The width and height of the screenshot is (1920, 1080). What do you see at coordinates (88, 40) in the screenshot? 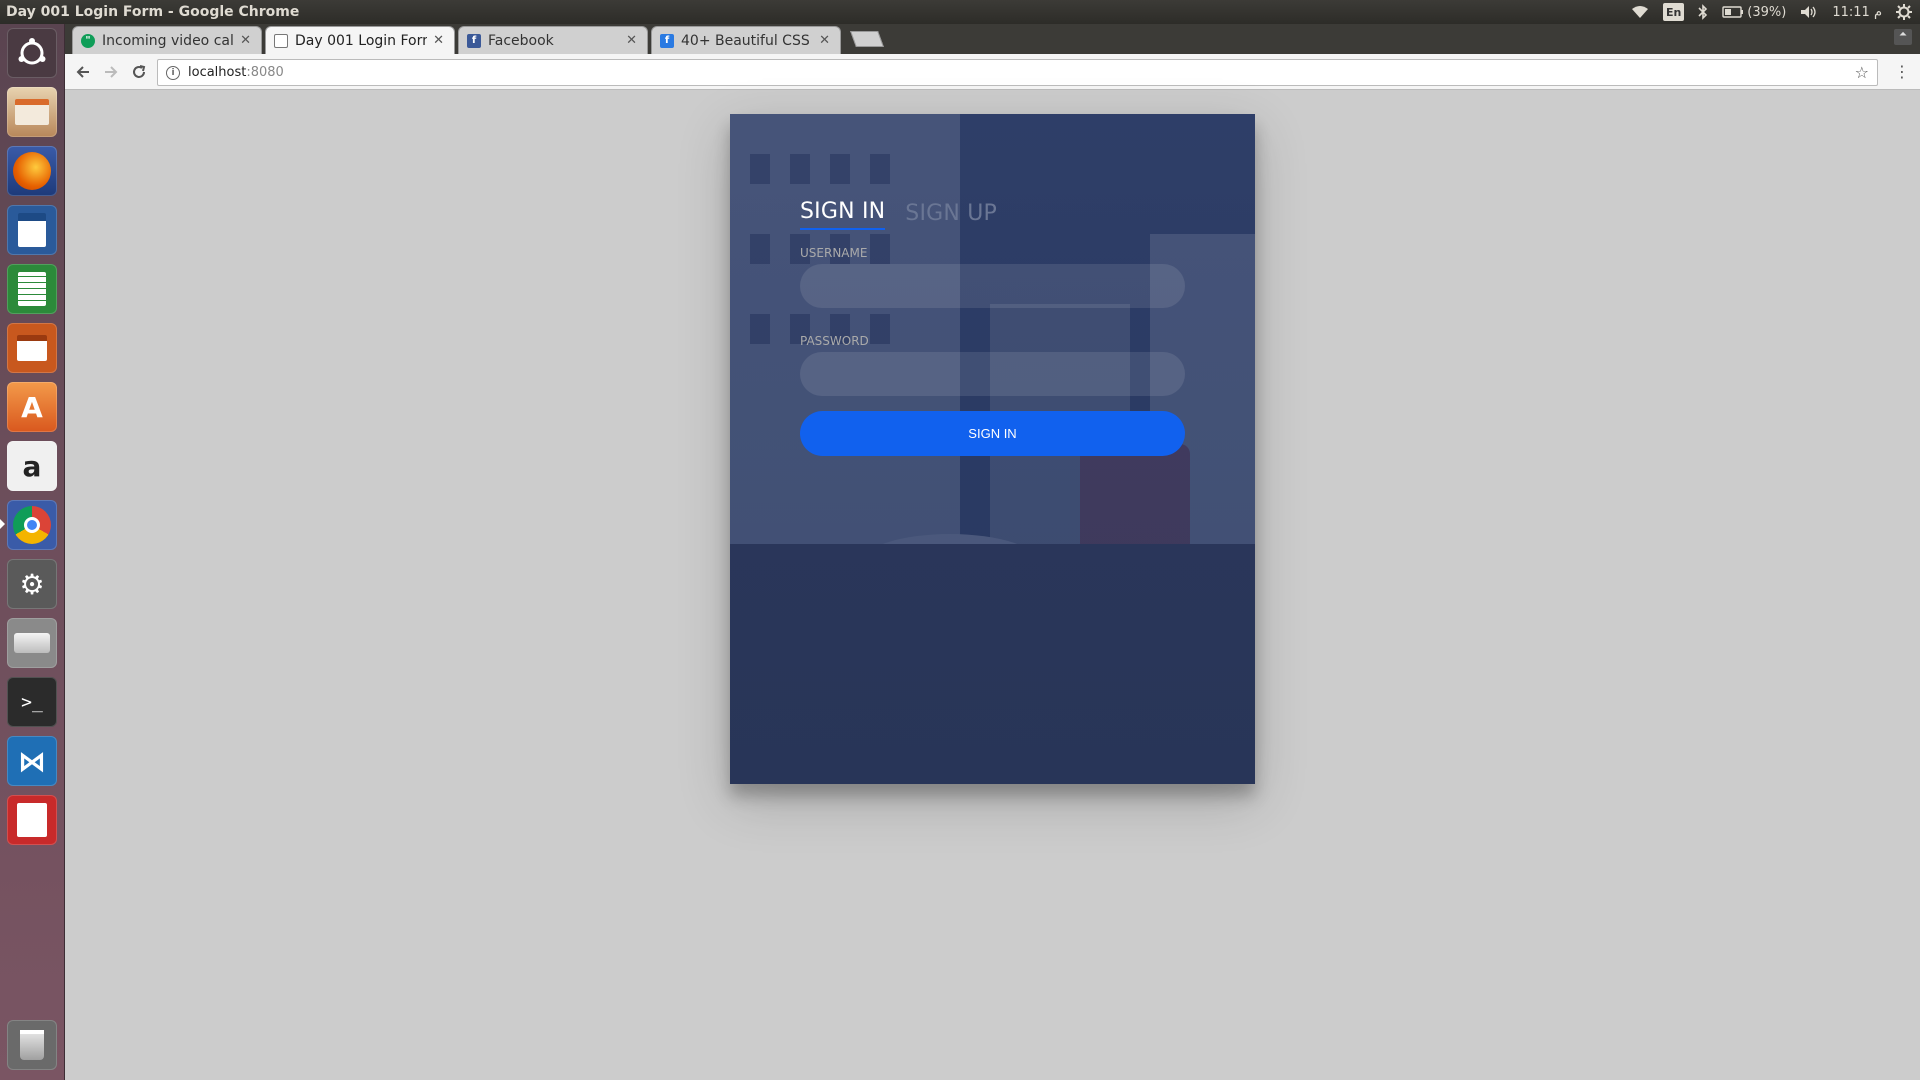
I see `hangouts-icon: "` at bounding box center [88, 40].